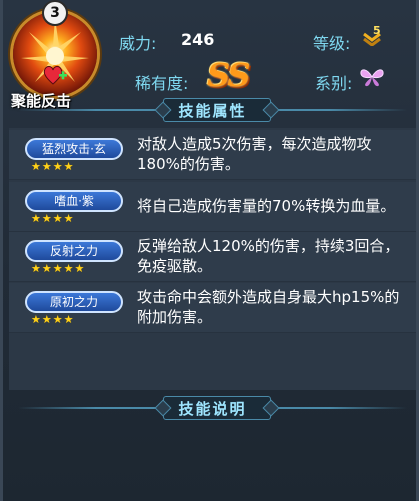 Image resolution: width=419 pixels, height=501 pixels. I want to click on attributes-section-title: 技能属性, so click(212, 111).